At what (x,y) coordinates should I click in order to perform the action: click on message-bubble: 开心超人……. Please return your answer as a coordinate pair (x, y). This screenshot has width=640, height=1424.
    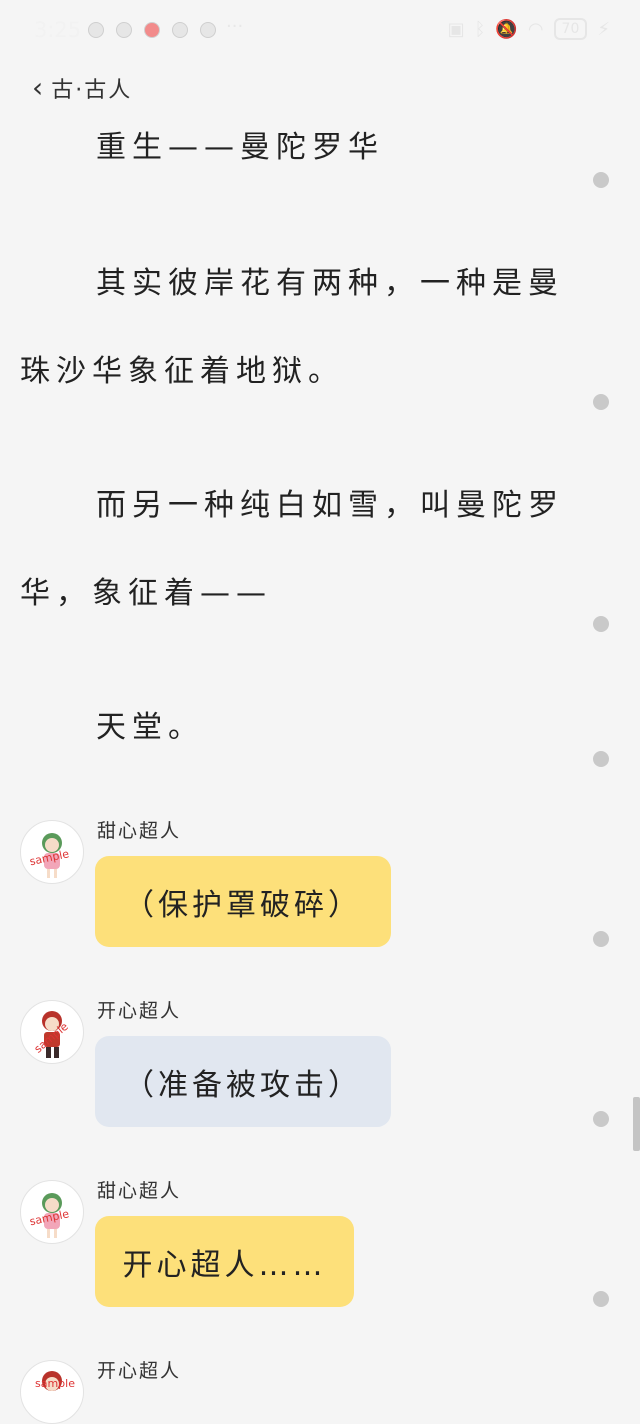
    Looking at the image, I should click on (224, 1261).